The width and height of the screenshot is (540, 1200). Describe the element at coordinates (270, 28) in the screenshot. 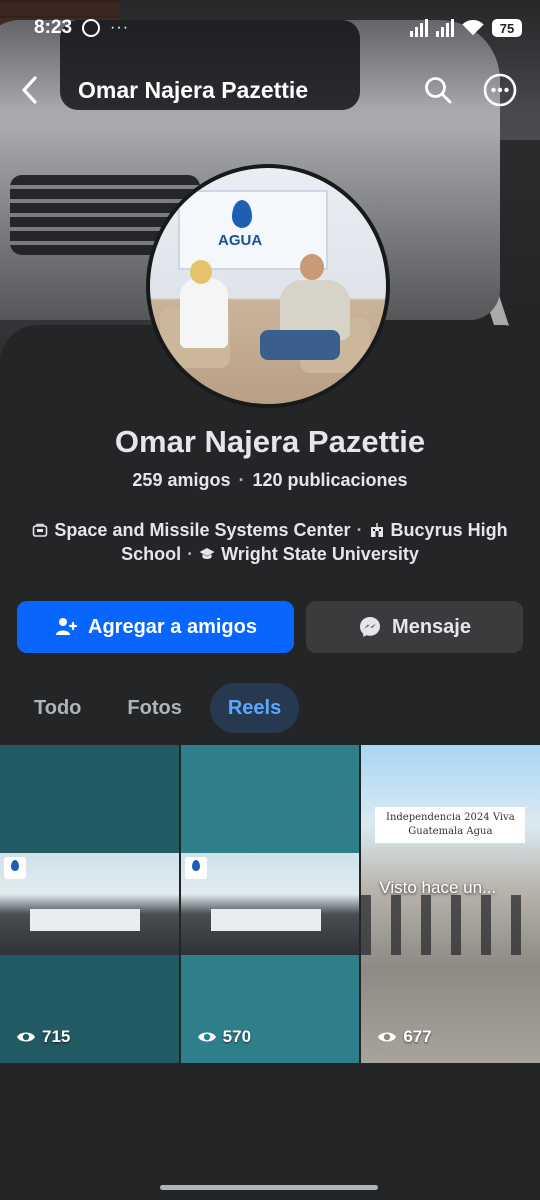

I see `status-bar: 8:23 ··· 75` at that location.